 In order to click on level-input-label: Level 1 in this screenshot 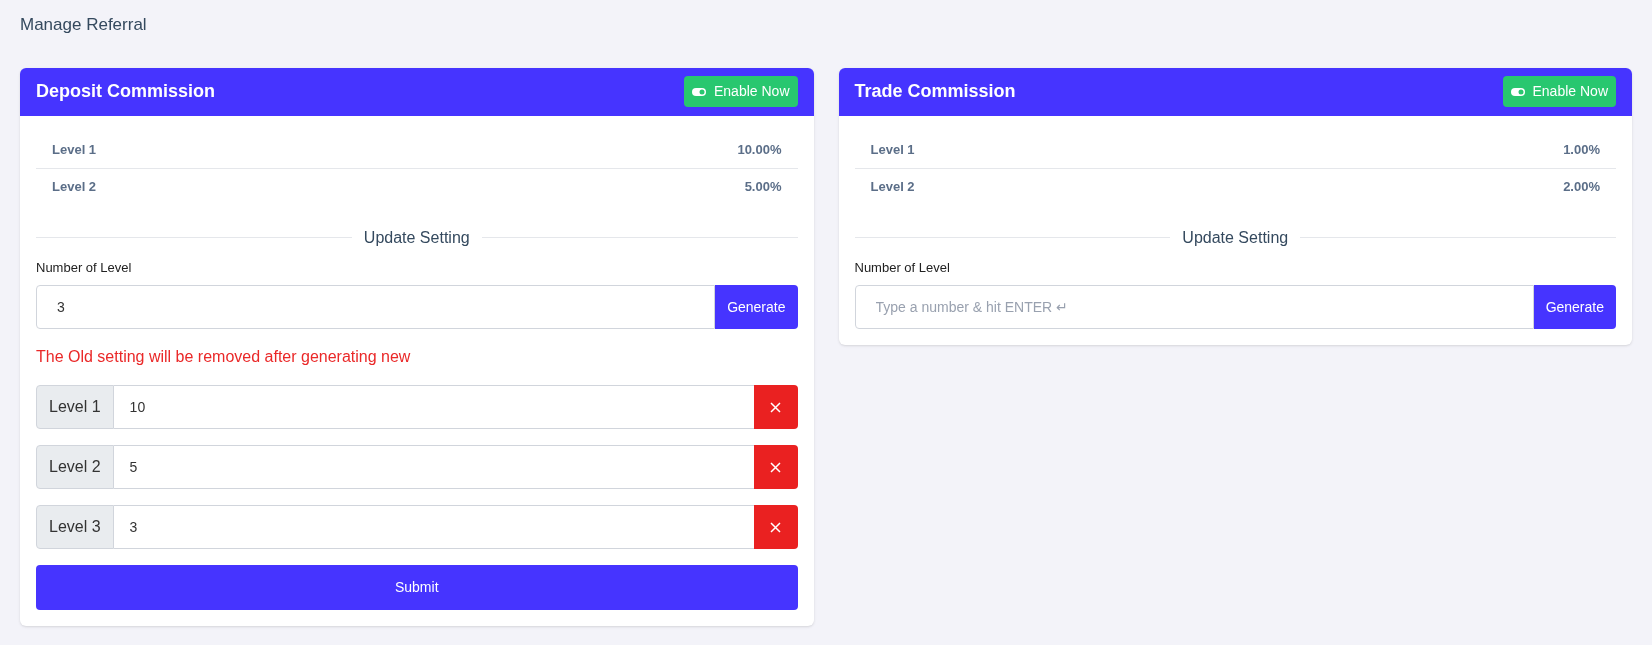, I will do `click(75, 407)`.